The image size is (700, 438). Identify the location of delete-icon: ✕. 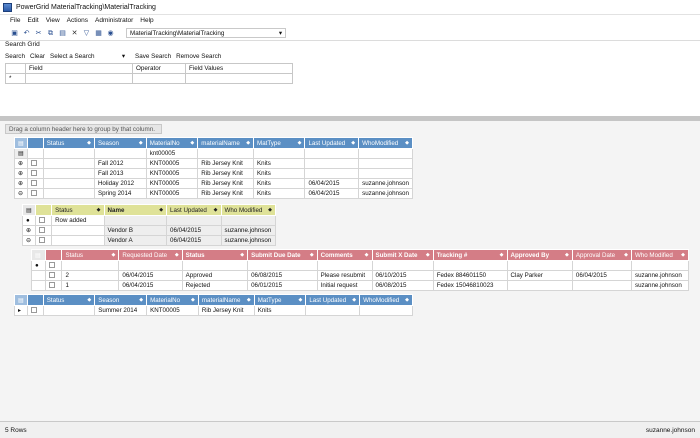
(74, 33).